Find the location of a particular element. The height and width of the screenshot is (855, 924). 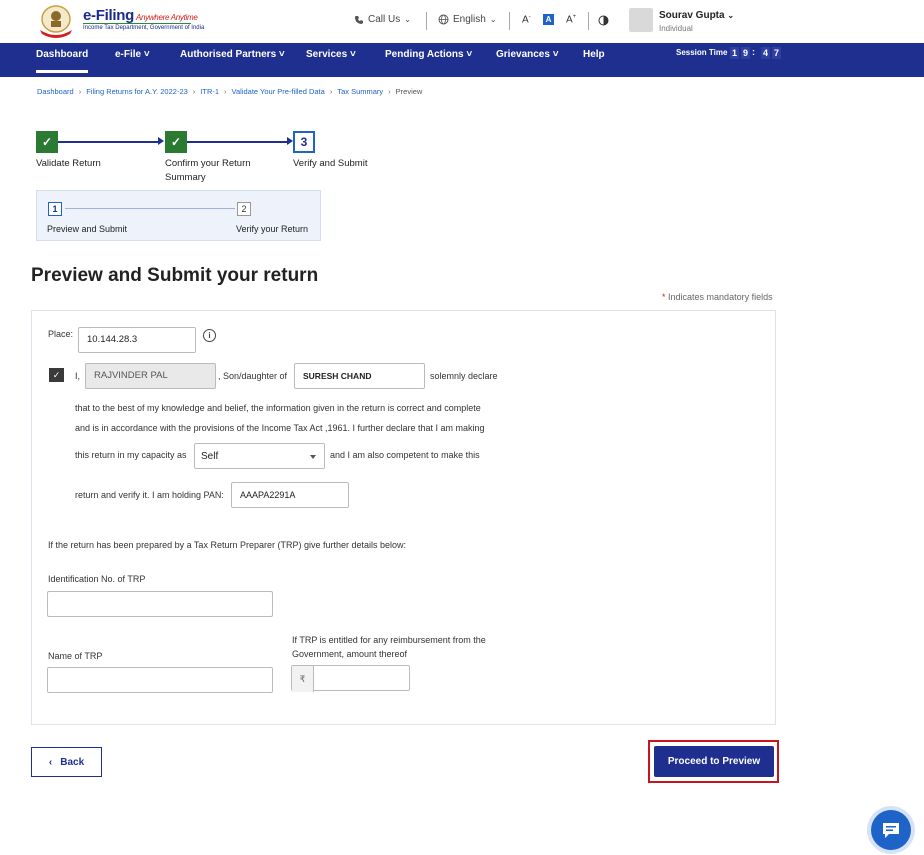

declaration-line-3: this return in my capacity as is located at coordinates (131, 455).